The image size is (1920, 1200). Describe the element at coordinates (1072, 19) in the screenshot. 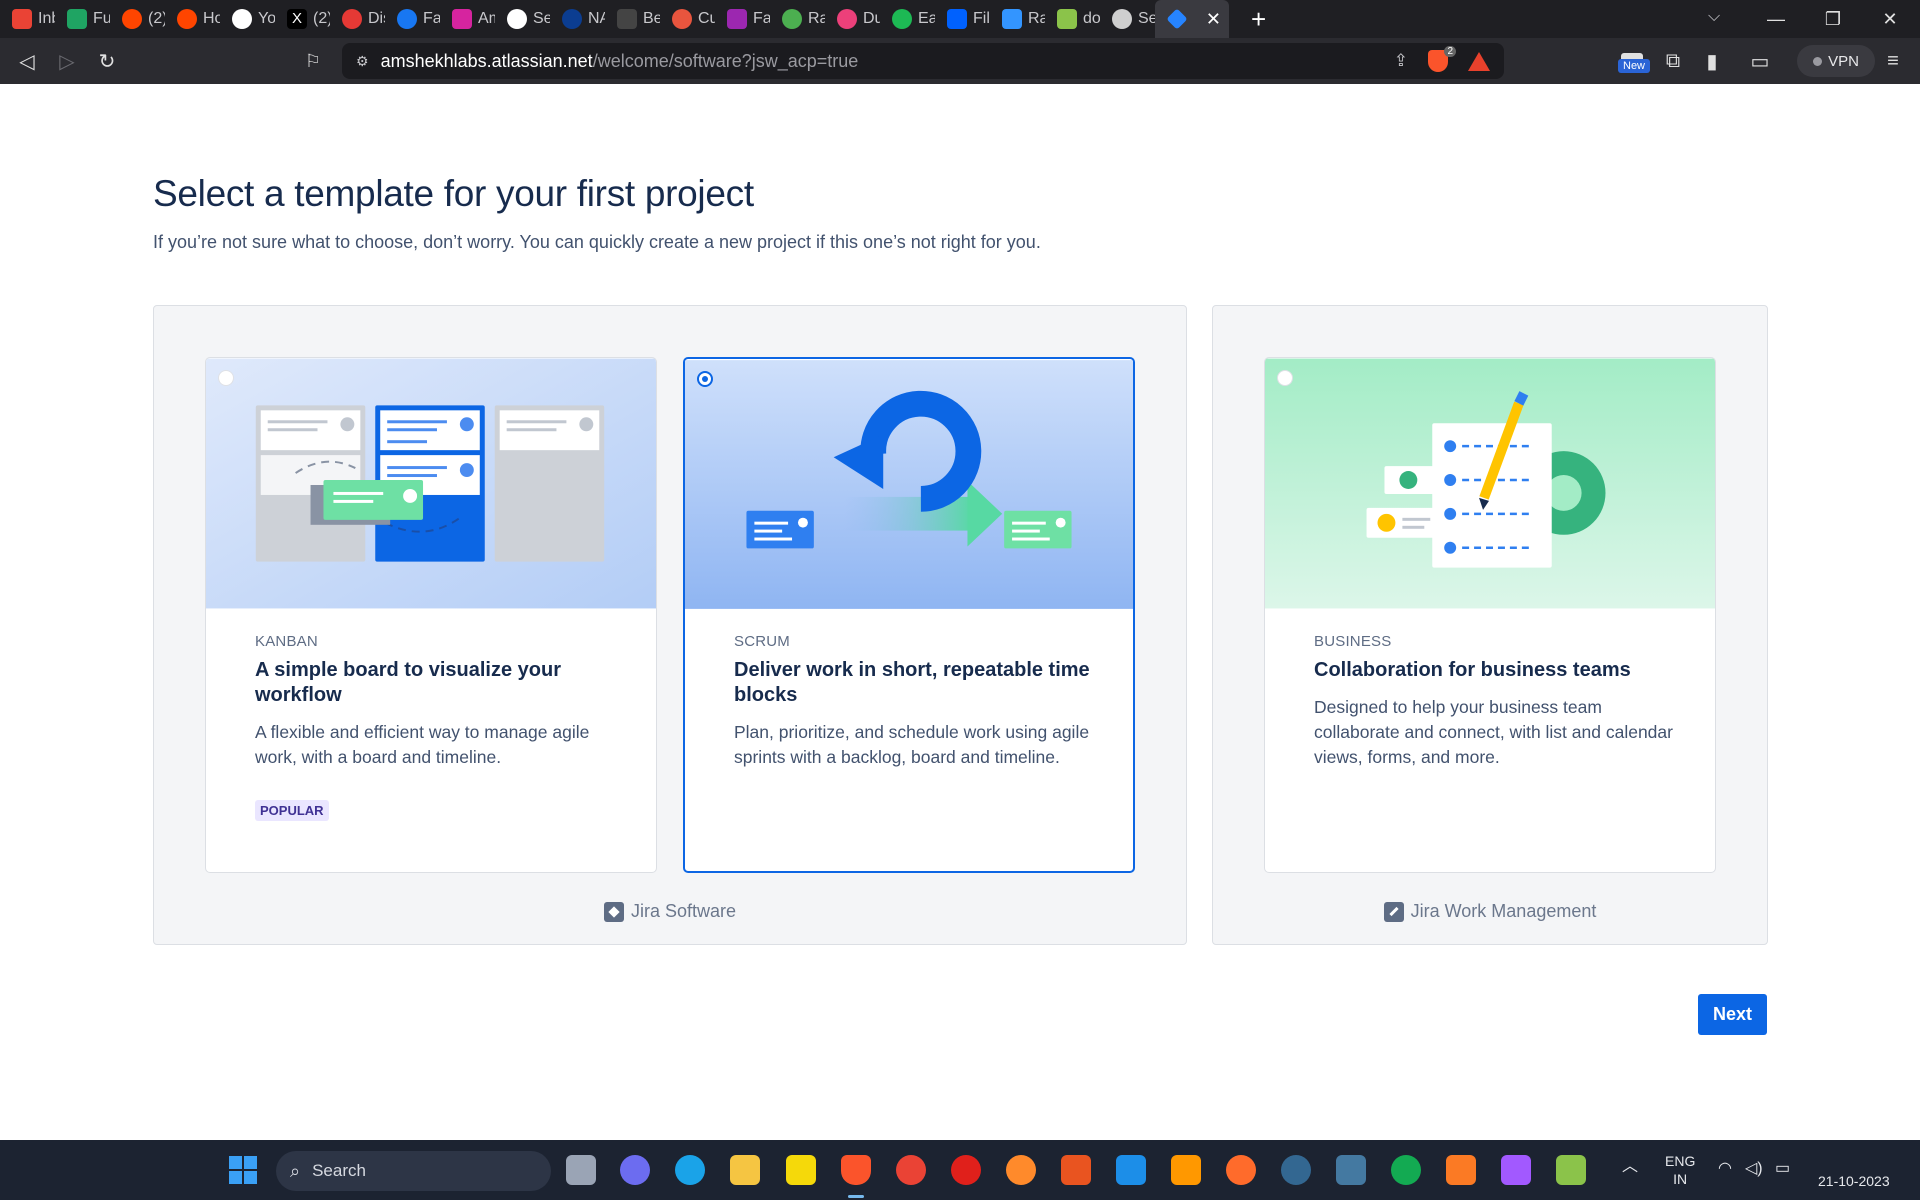

I see `tab-doc: doc` at that location.